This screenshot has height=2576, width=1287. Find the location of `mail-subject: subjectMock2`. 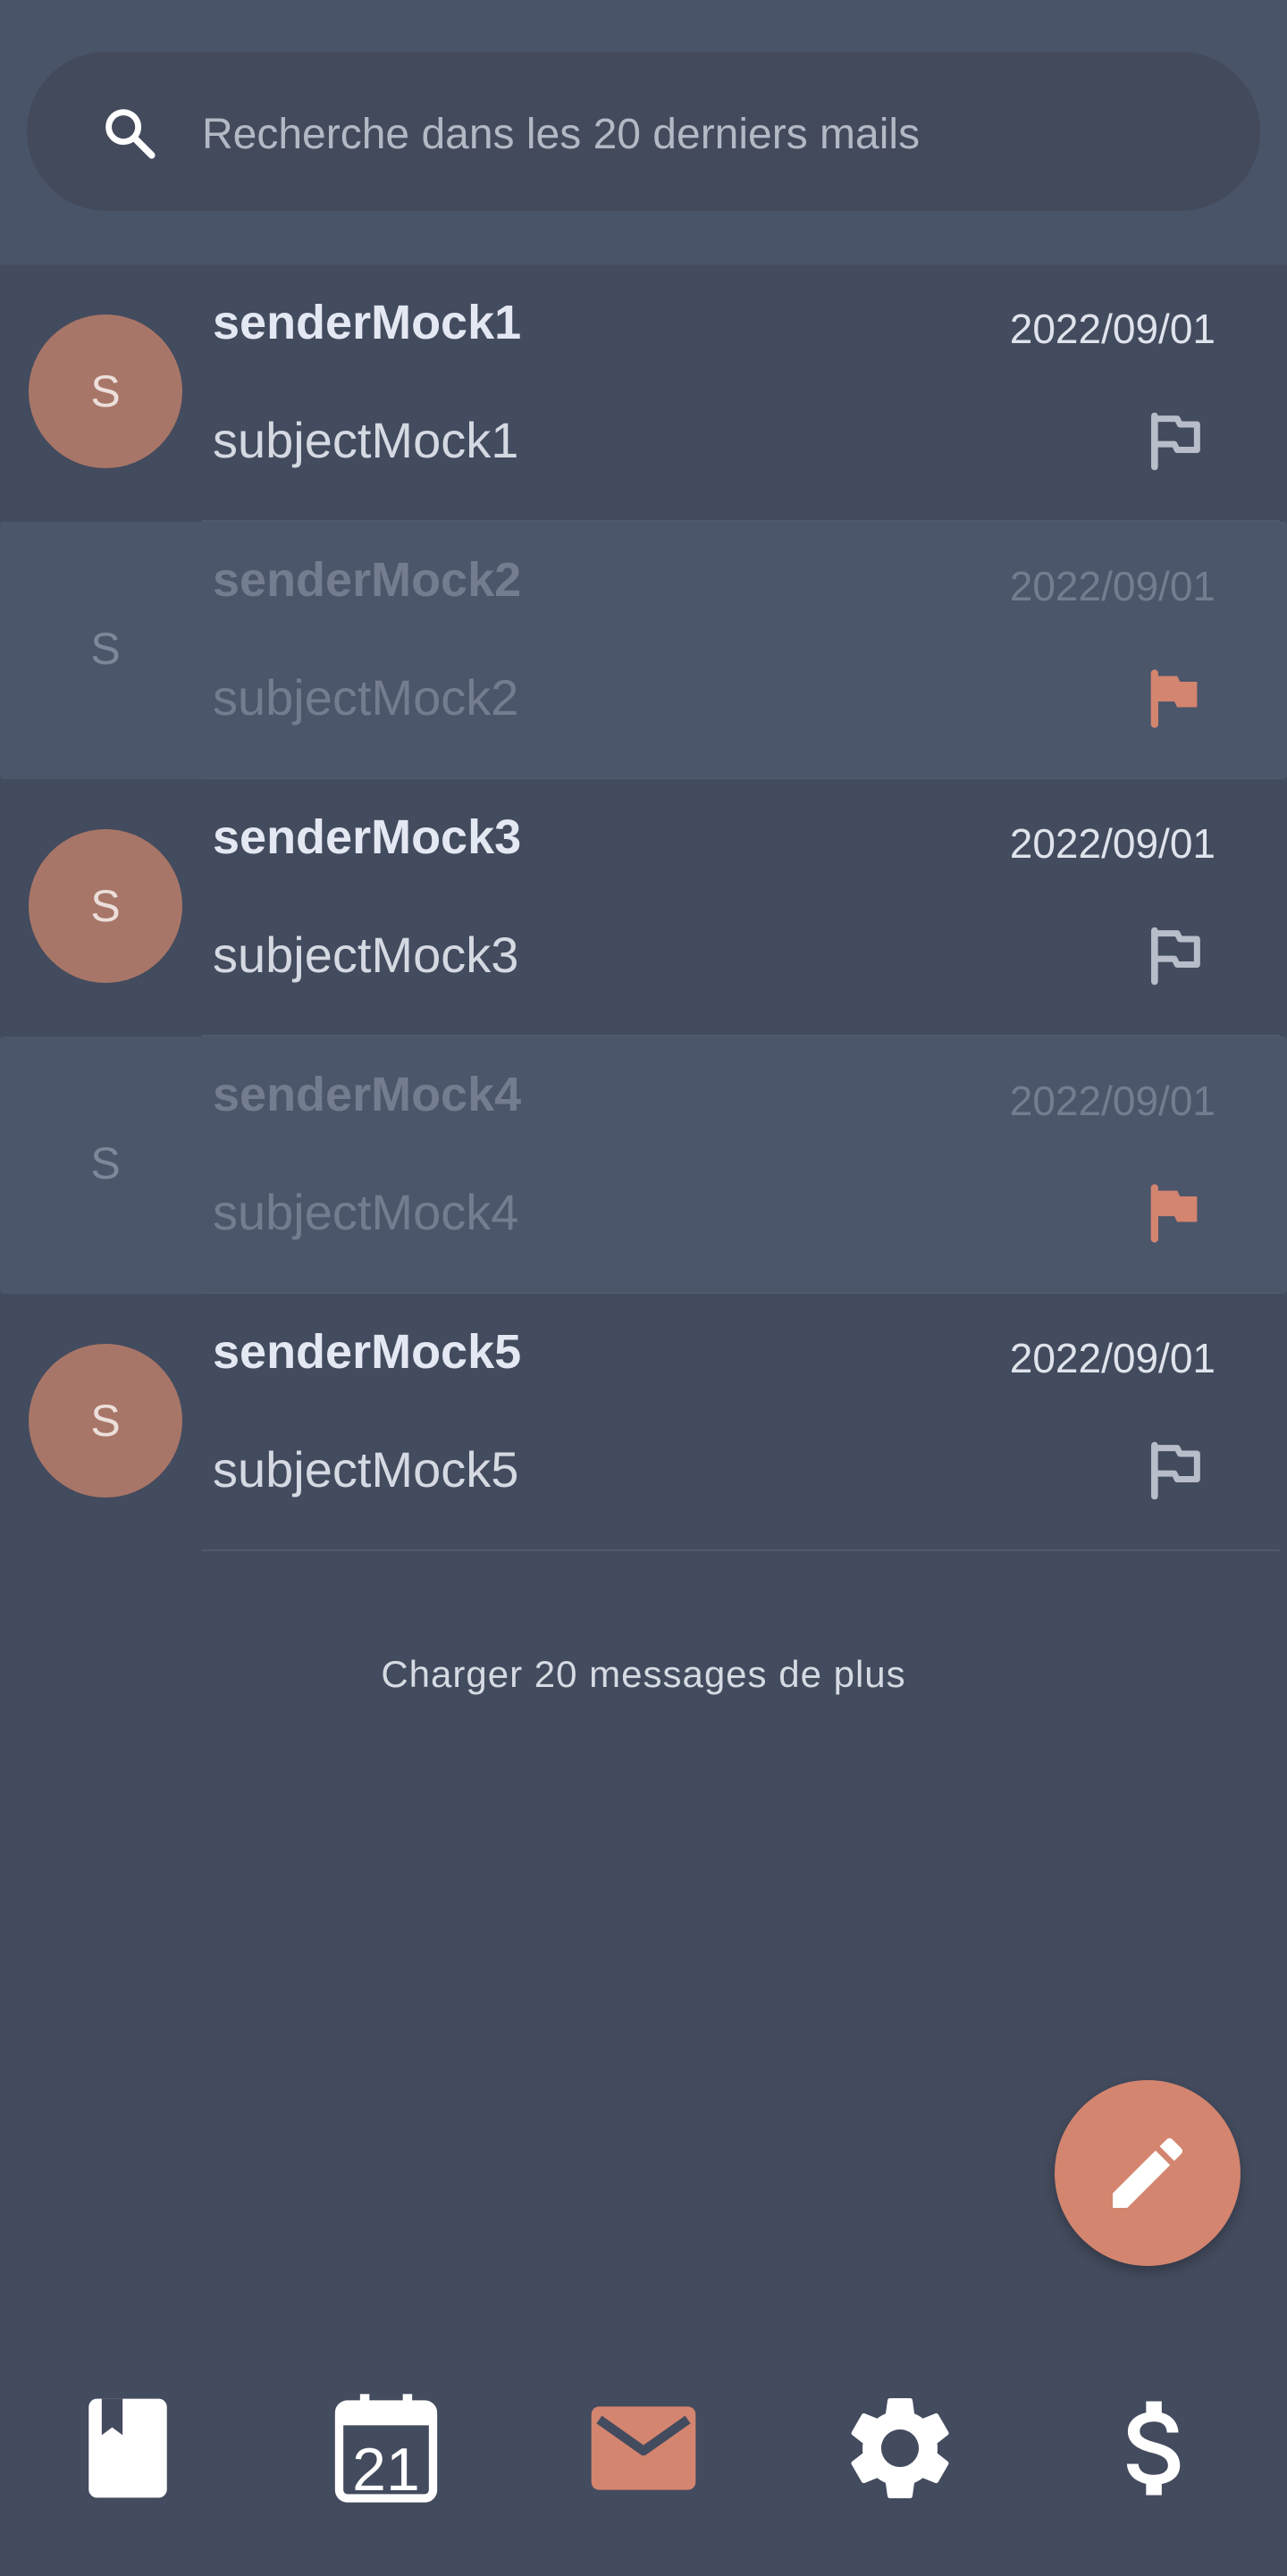

mail-subject: subjectMock2 is located at coordinates (366, 697).